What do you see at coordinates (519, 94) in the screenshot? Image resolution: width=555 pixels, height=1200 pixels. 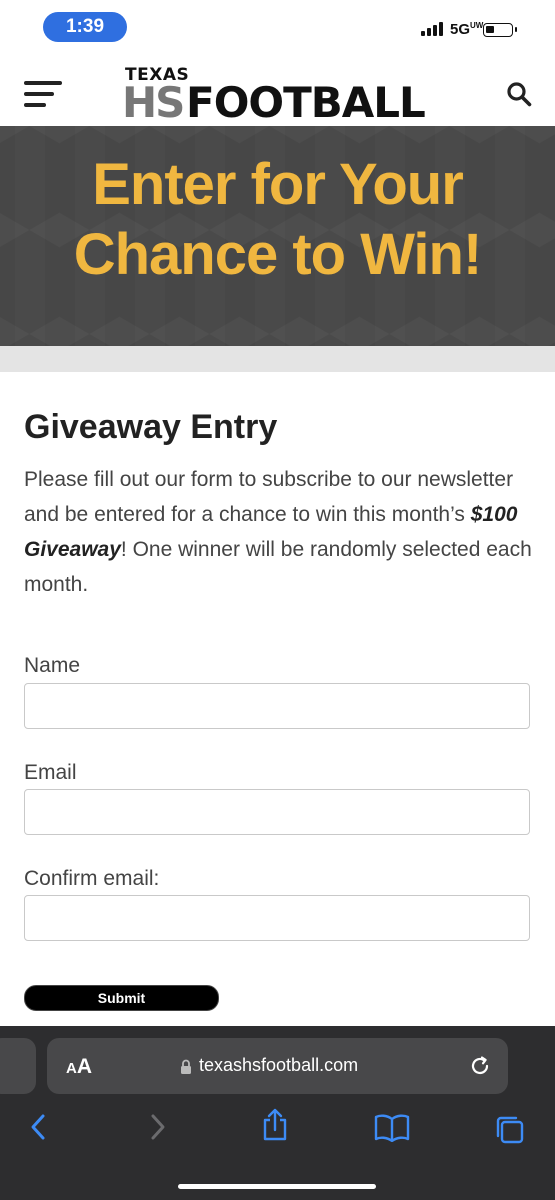 I see `search-icon` at bounding box center [519, 94].